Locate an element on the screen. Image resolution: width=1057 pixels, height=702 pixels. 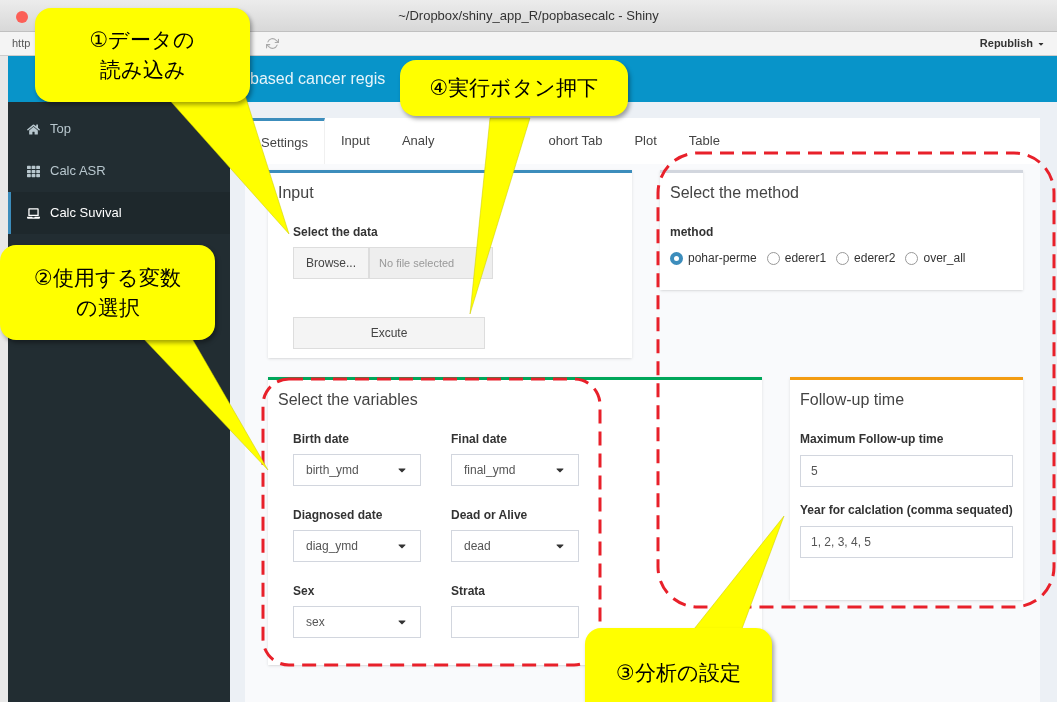
select-dropdown: sex is located at coordinates (357, 622).